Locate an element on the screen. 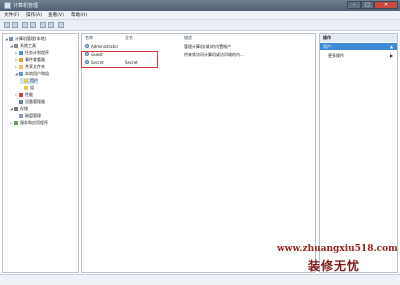 This screenshot has width=400, height=285. tree-item-label: 共享文件夹 is located at coordinates (35, 66).